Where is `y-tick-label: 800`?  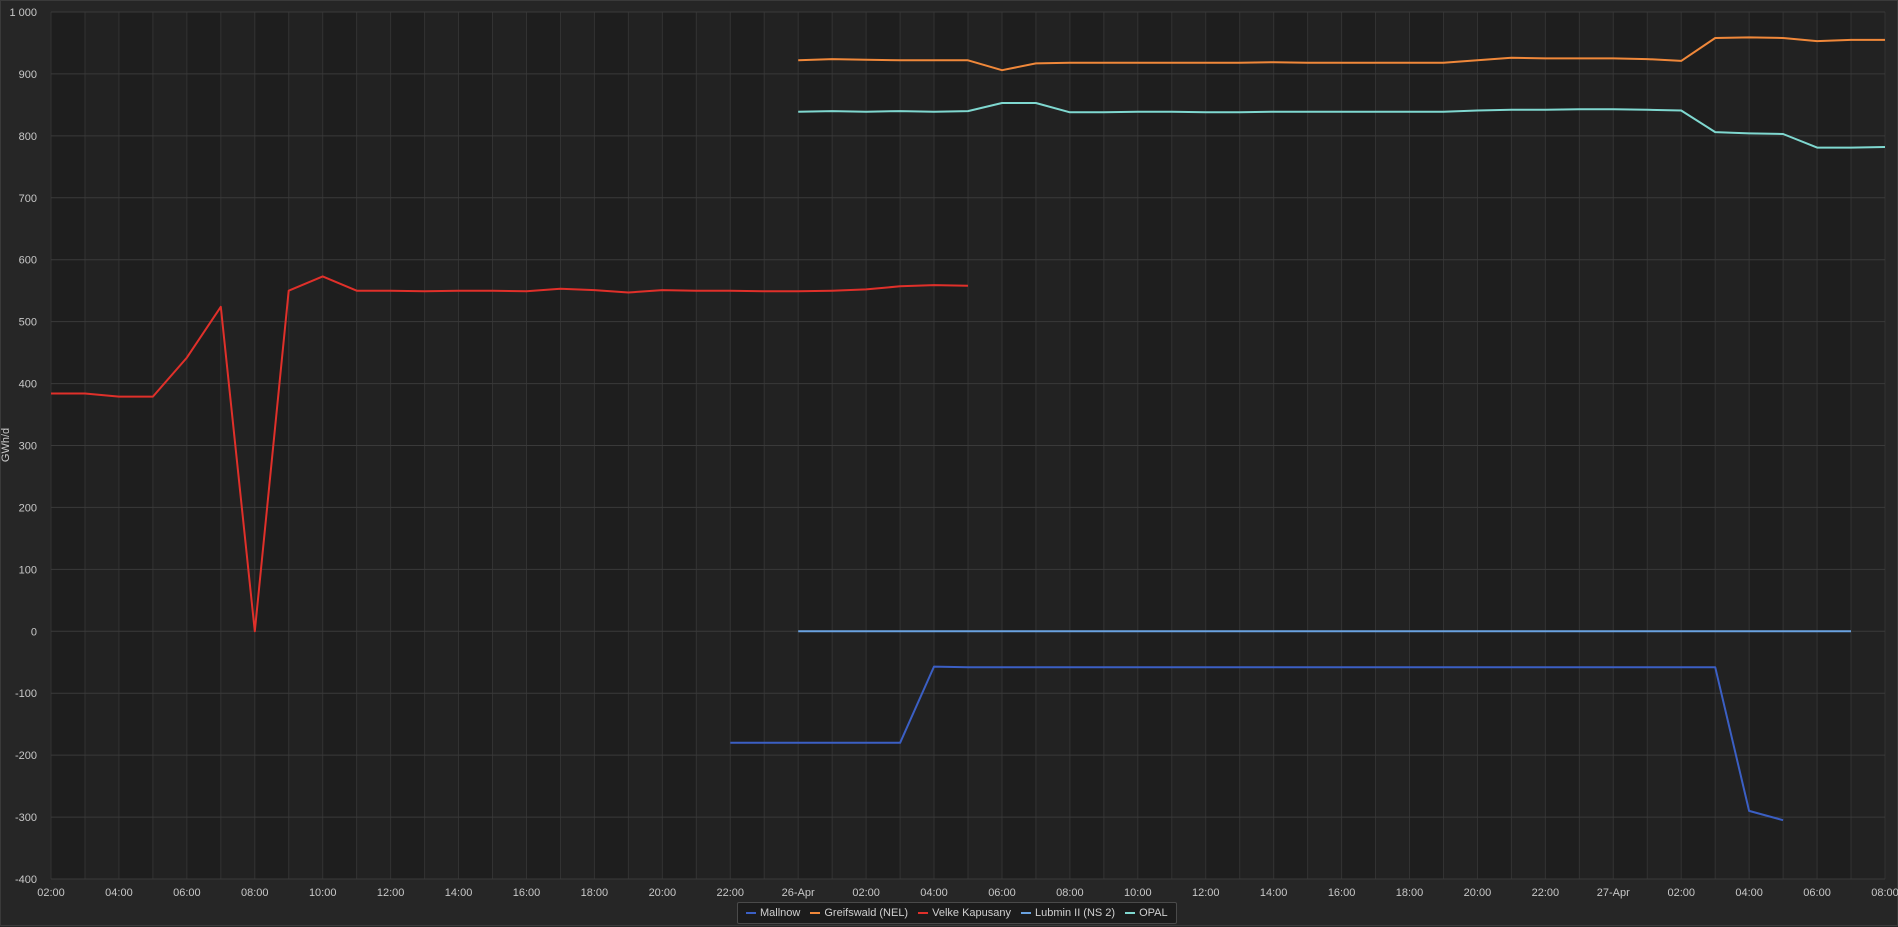
y-tick-label: 800 is located at coordinates (28, 137).